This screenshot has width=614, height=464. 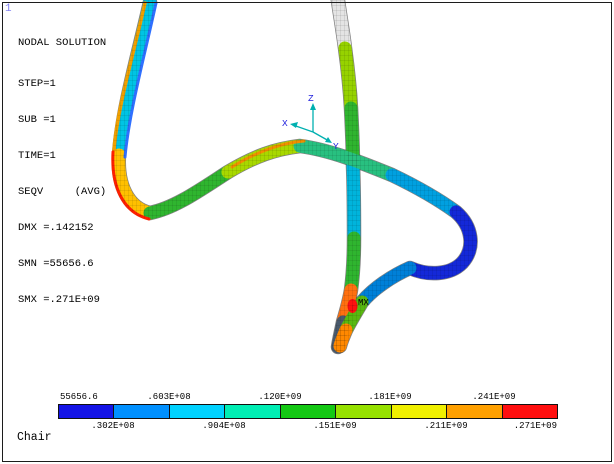 I want to click on plot-number: 1, so click(x=8, y=9).